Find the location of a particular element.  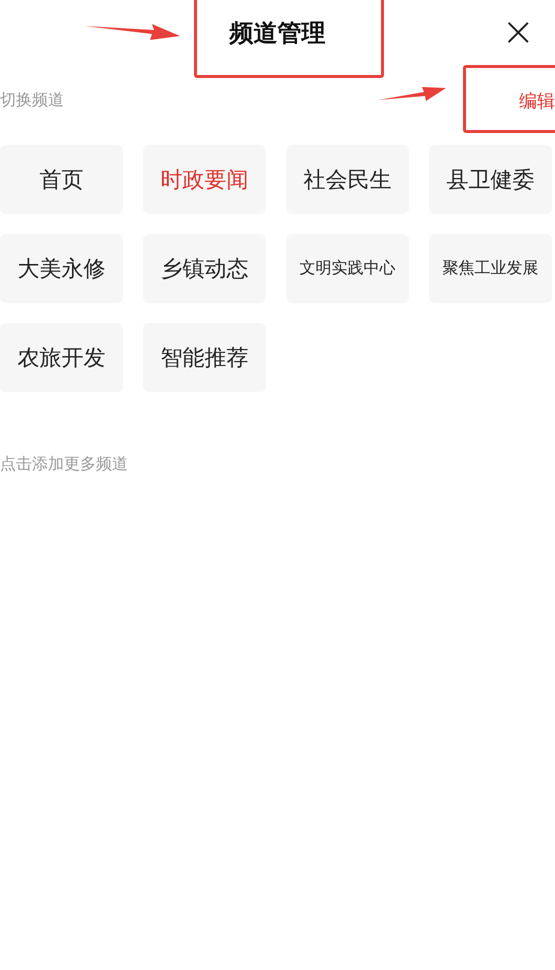

channel-tile: 首页 is located at coordinates (61, 179).